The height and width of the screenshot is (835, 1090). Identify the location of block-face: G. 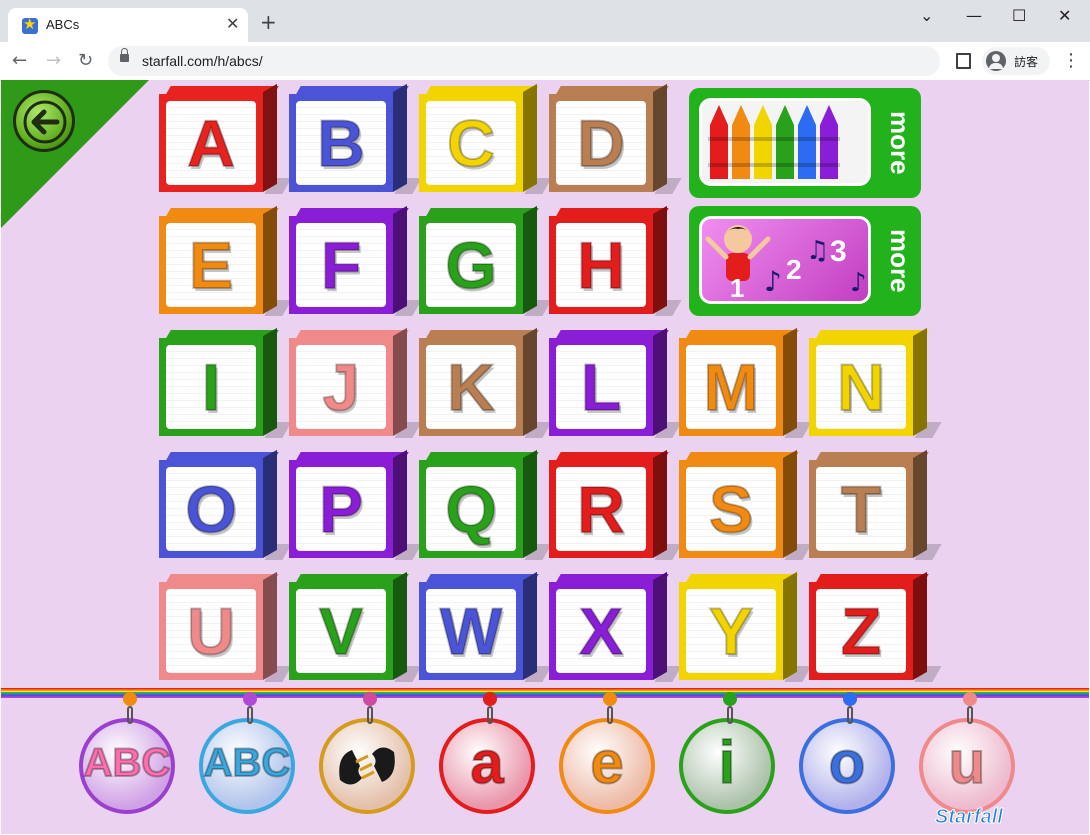
(471, 265).